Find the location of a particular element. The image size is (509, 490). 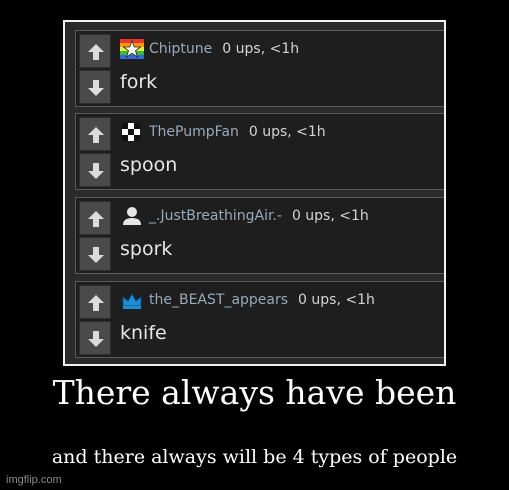

checkered-flag-icon is located at coordinates (132, 132).